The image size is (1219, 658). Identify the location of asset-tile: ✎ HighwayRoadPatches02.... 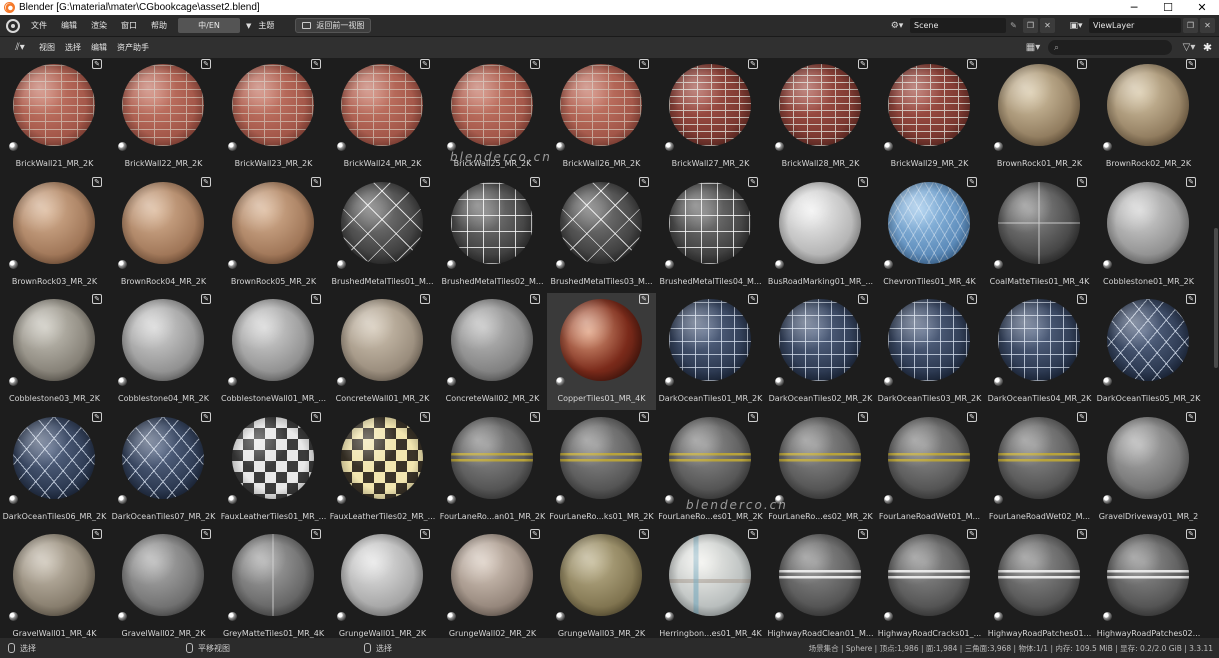
(1148, 583).